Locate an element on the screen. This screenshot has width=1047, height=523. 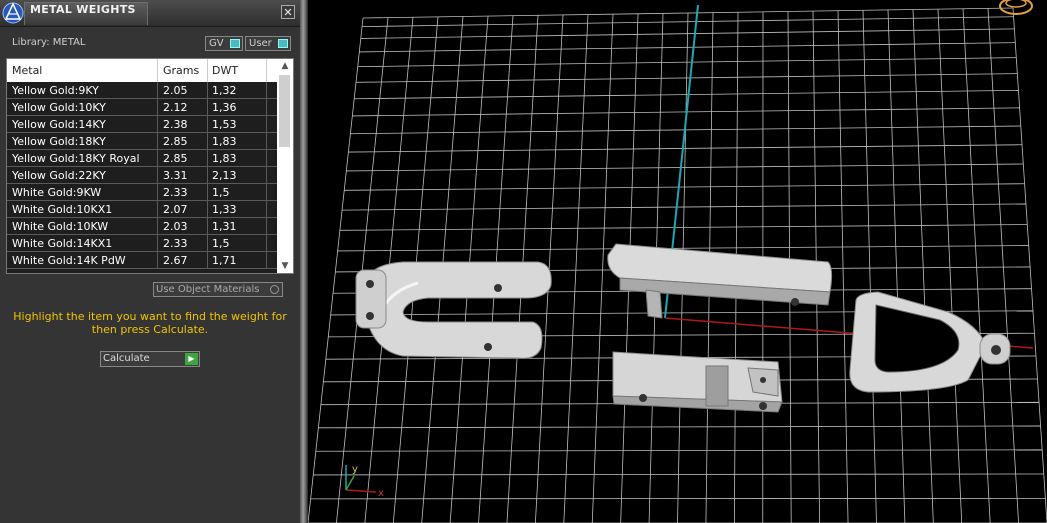
dwt-cell: 1,32 is located at coordinates (224, 90).